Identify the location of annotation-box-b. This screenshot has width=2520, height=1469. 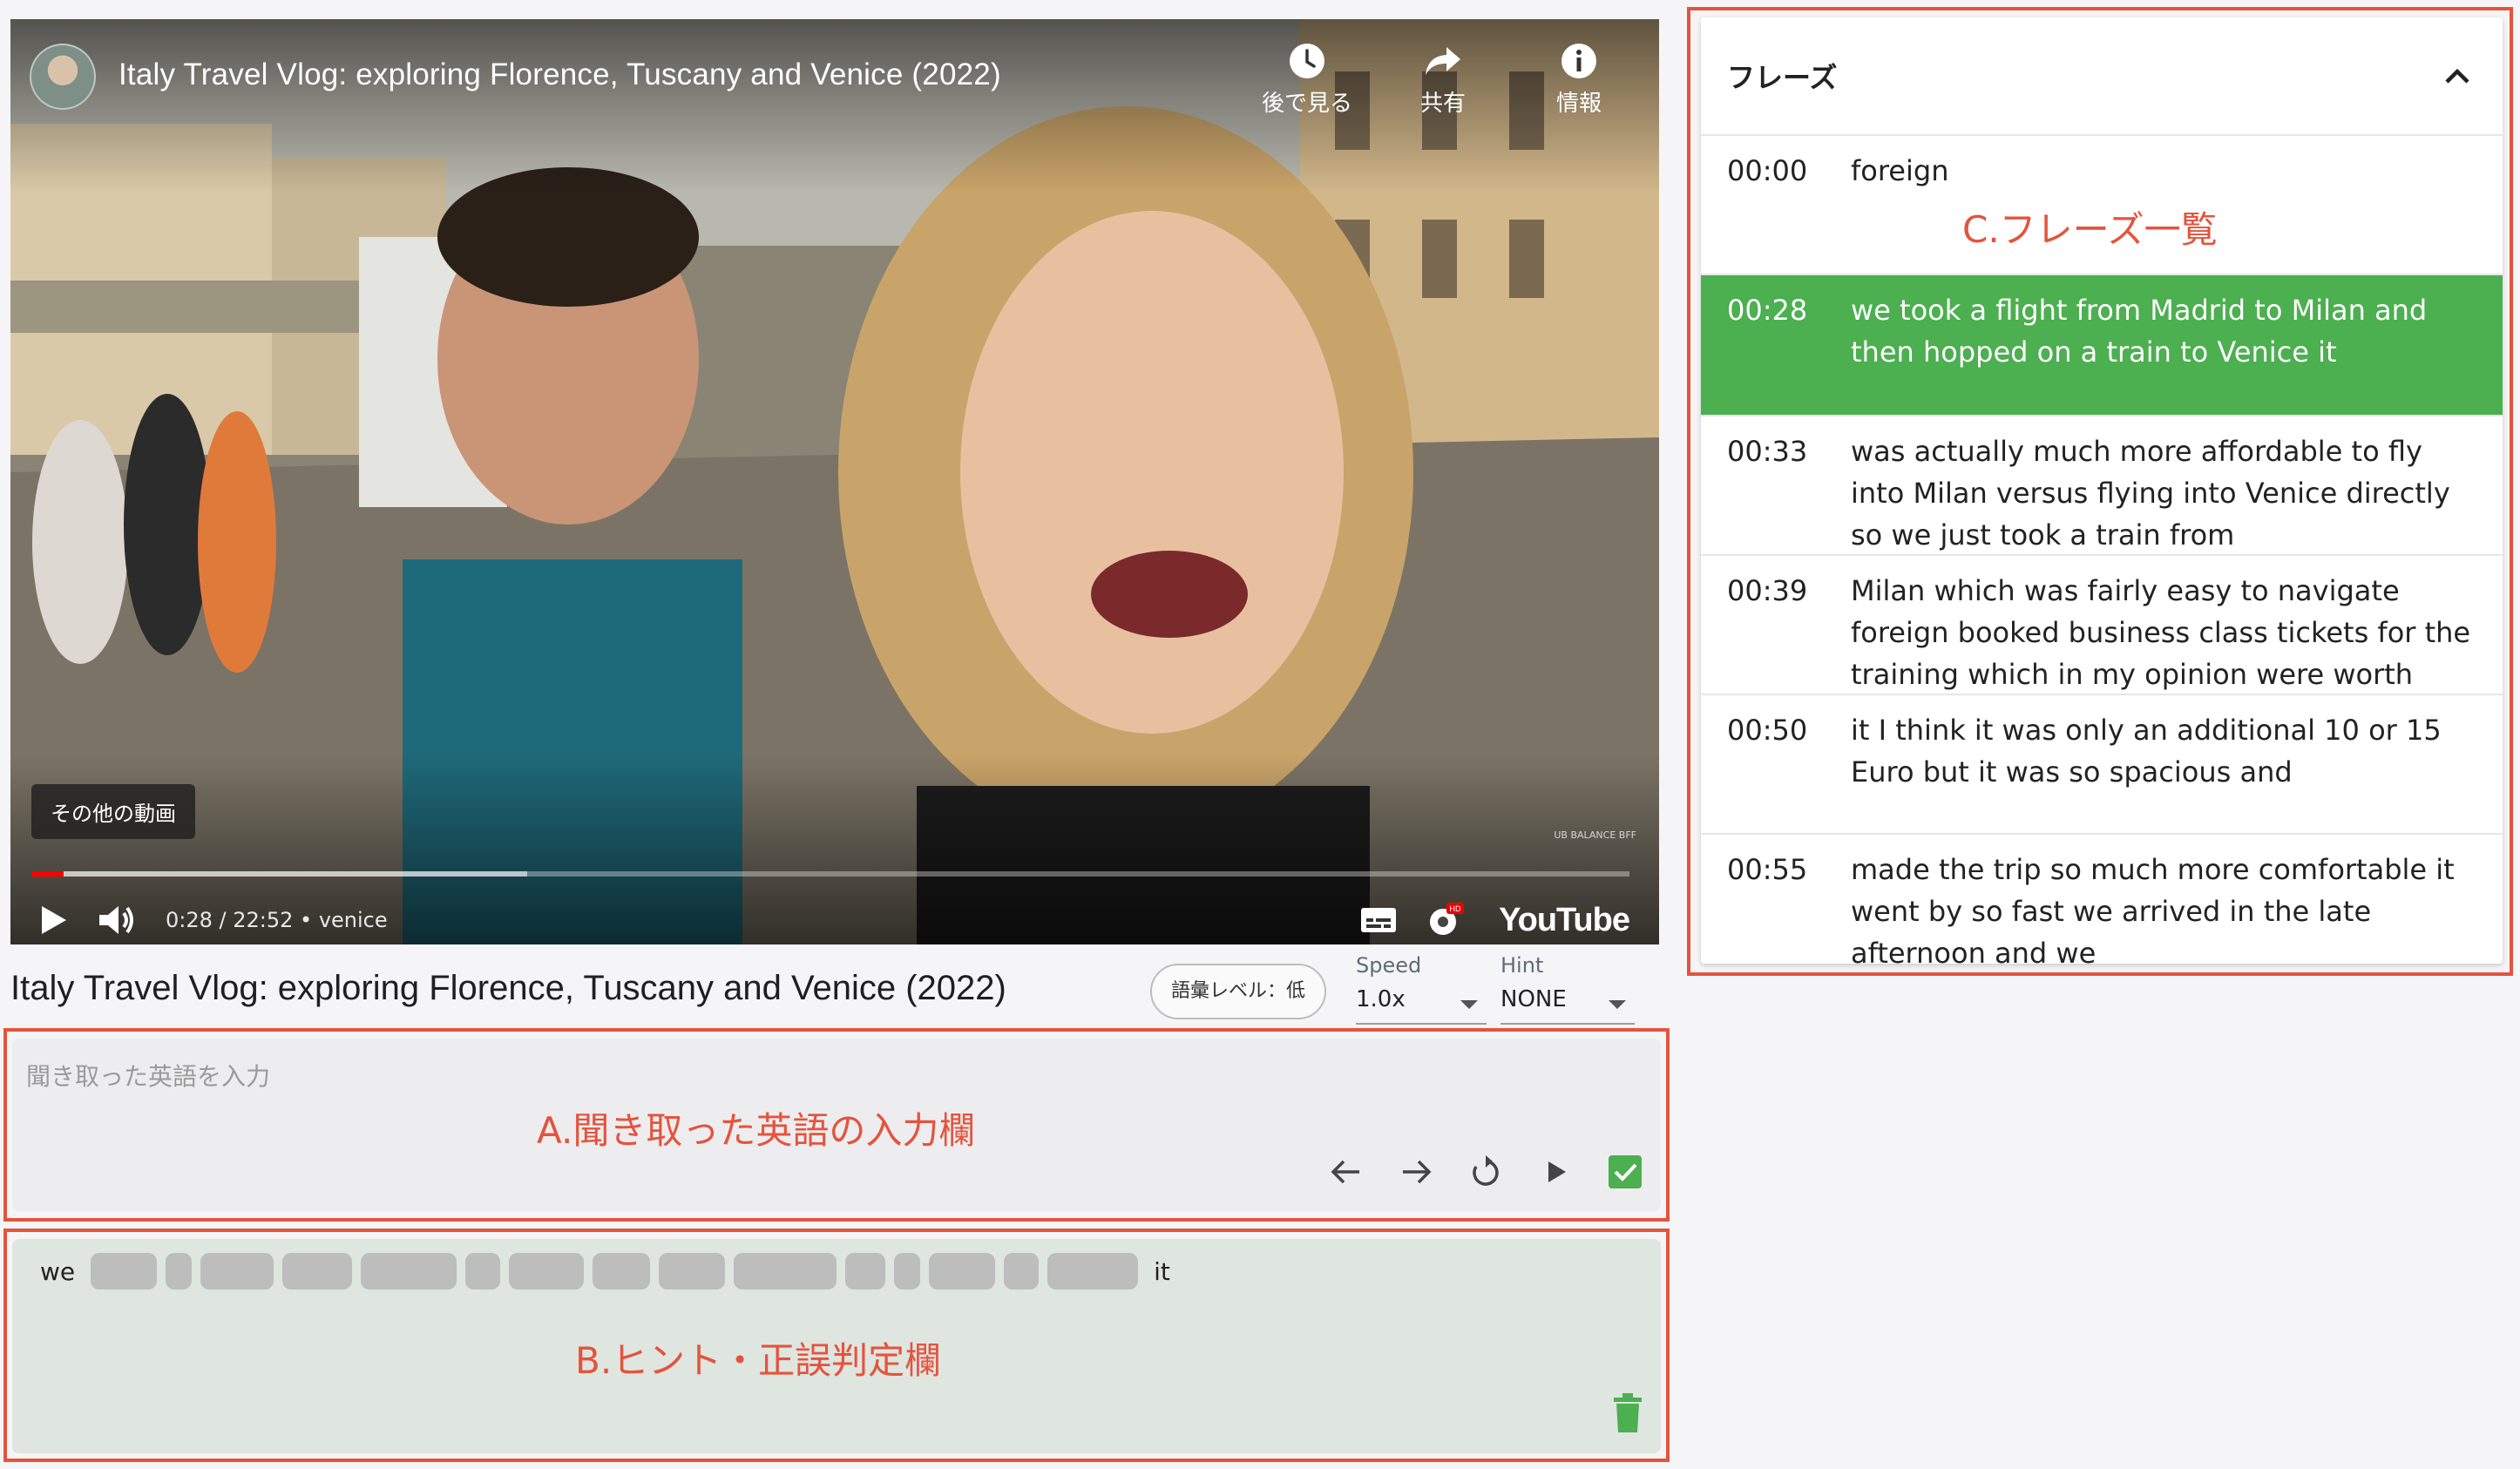
(836, 1345).